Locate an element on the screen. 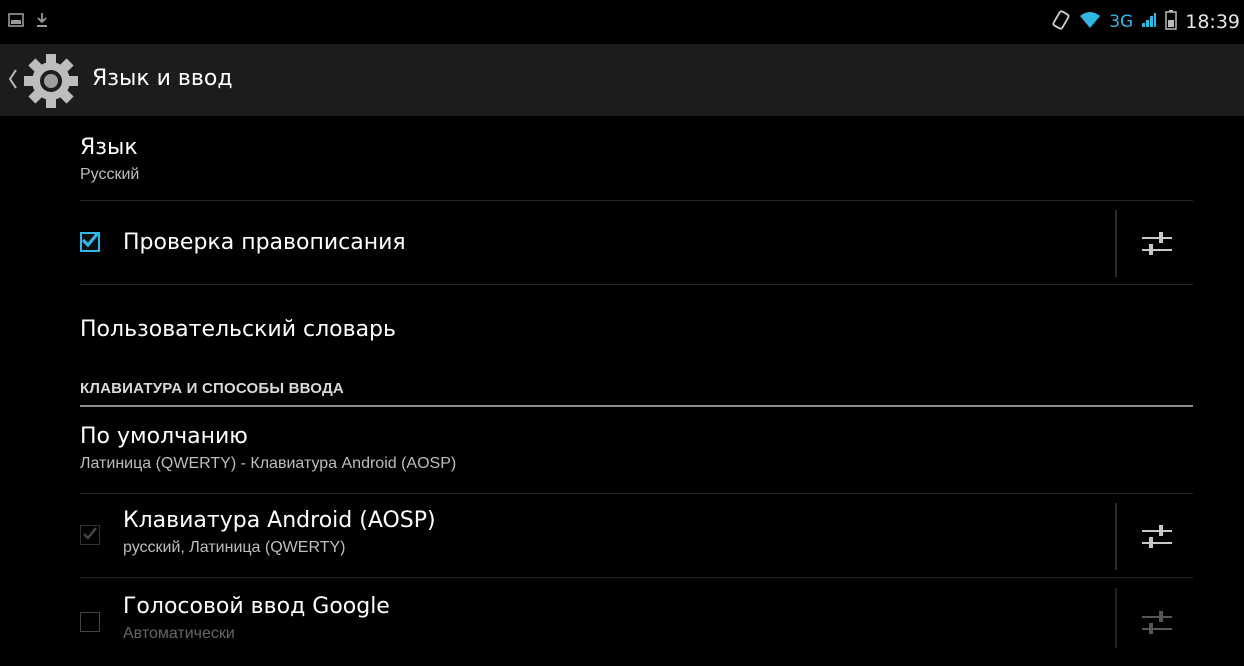 The image size is (1244, 666). android-keyboard-checkbox is located at coordinates (90, 535).